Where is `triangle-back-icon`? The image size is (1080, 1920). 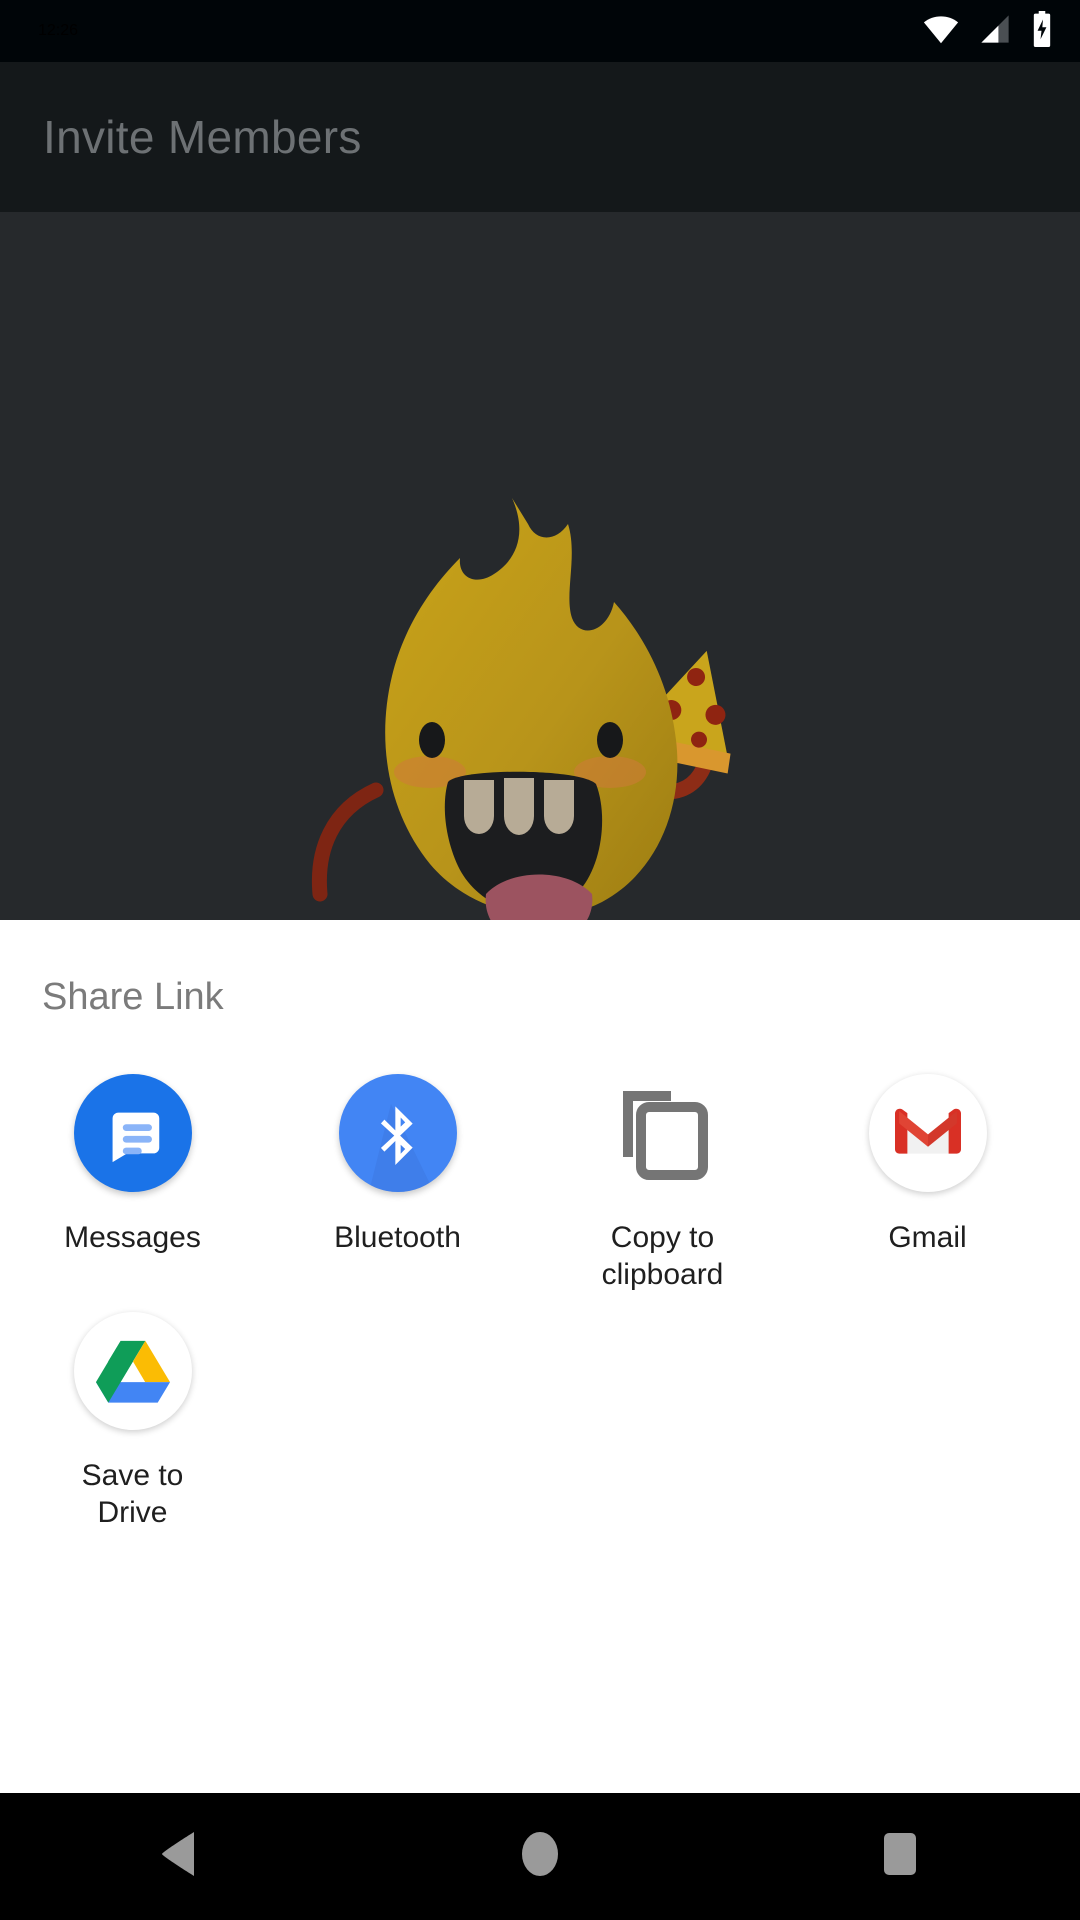 triangle-back-icon is located at coordinates (180, 1856).